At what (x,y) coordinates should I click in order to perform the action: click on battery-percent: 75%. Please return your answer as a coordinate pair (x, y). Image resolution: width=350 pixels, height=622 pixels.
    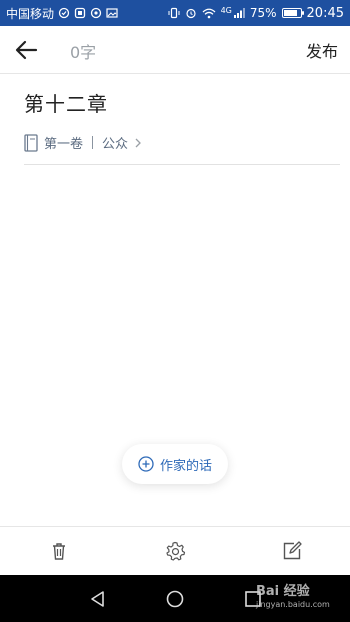
    Looking at the image, I should click on (263, 13).